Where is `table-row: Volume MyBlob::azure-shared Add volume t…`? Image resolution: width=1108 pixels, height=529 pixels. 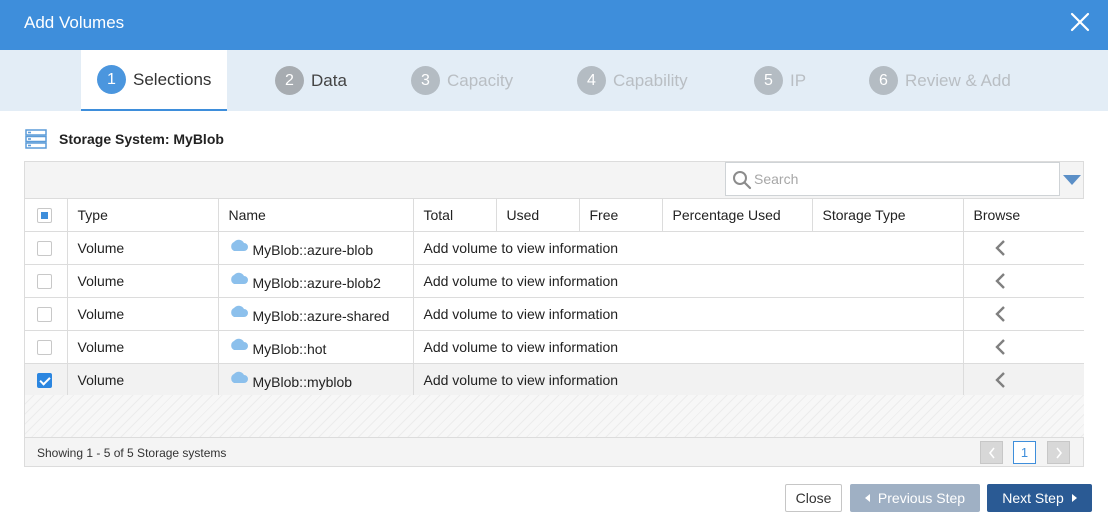 table-row: Volume MyBlob::azure-shared Add volume t… is located at coordinates (554, 314).